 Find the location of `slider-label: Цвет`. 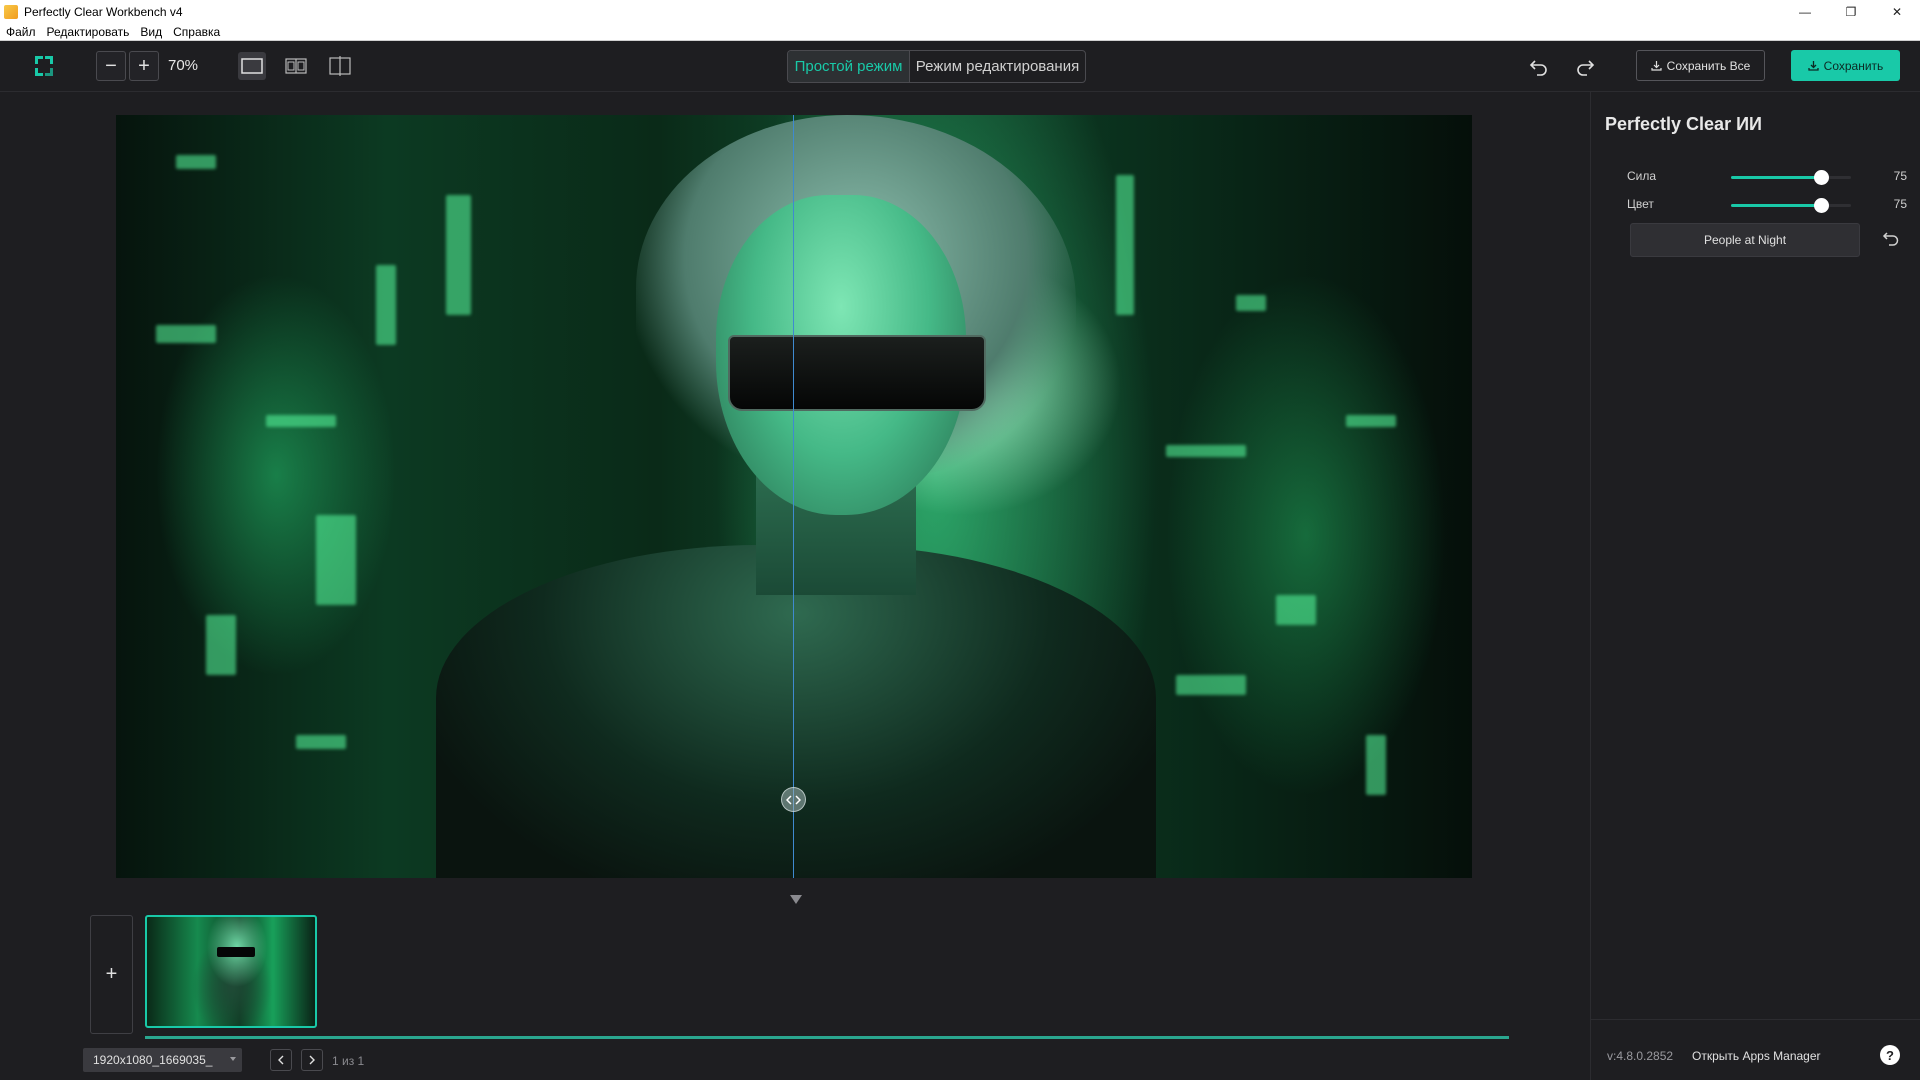

slider-label: Цвет is located at coordinates (1640, 204).